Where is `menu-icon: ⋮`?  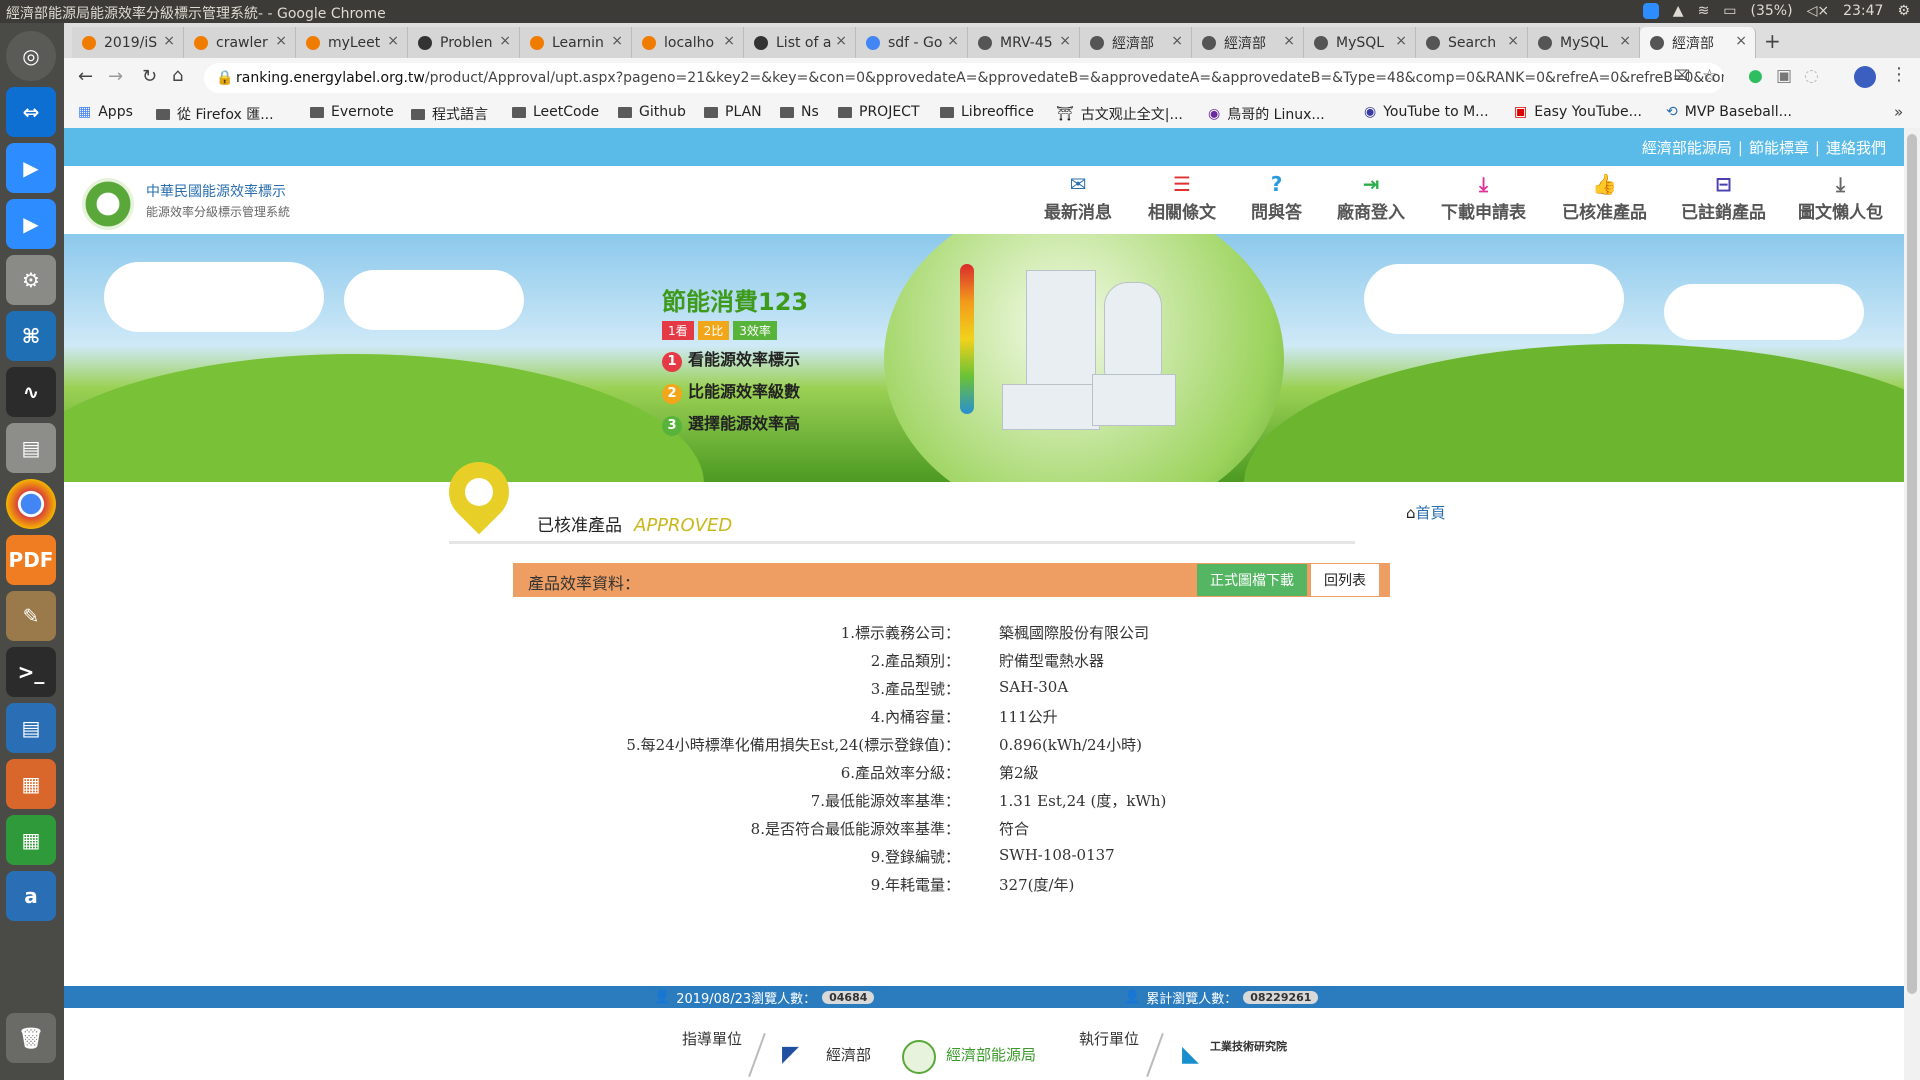
menu-icon: ⋮ is located at coordinates (1899, 74).